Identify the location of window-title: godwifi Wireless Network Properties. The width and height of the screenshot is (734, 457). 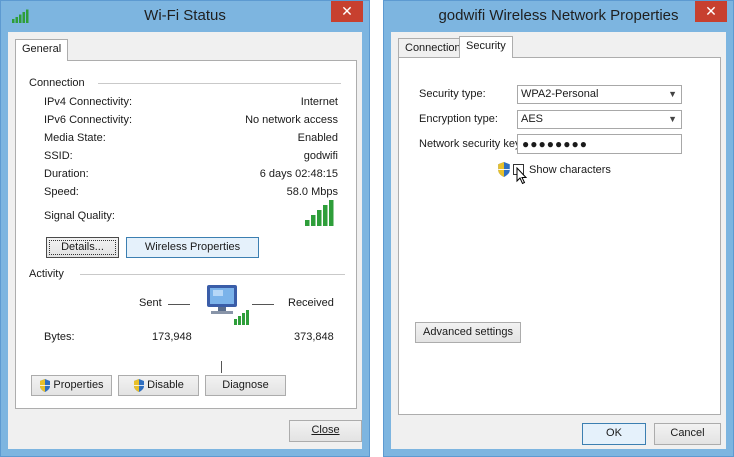
(558, 15).